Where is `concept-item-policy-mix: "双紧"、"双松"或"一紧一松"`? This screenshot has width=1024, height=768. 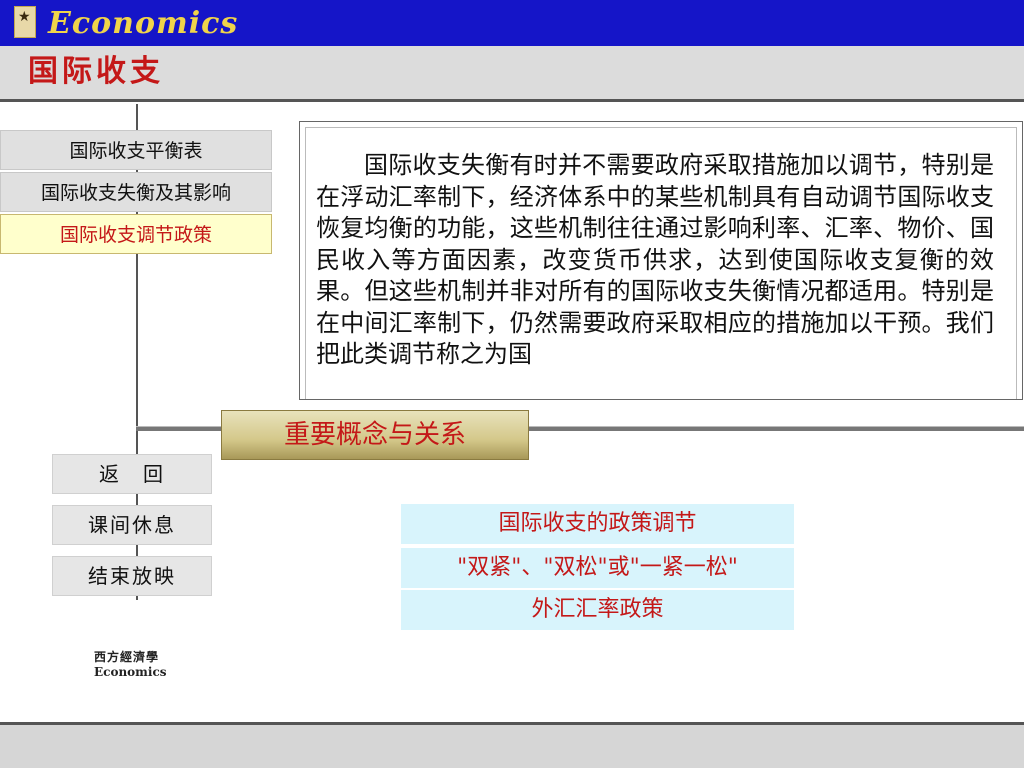 concept-item-policy-mix: "双紧"、"双松"或"一紧一松" is located at coordinates (597, 568).